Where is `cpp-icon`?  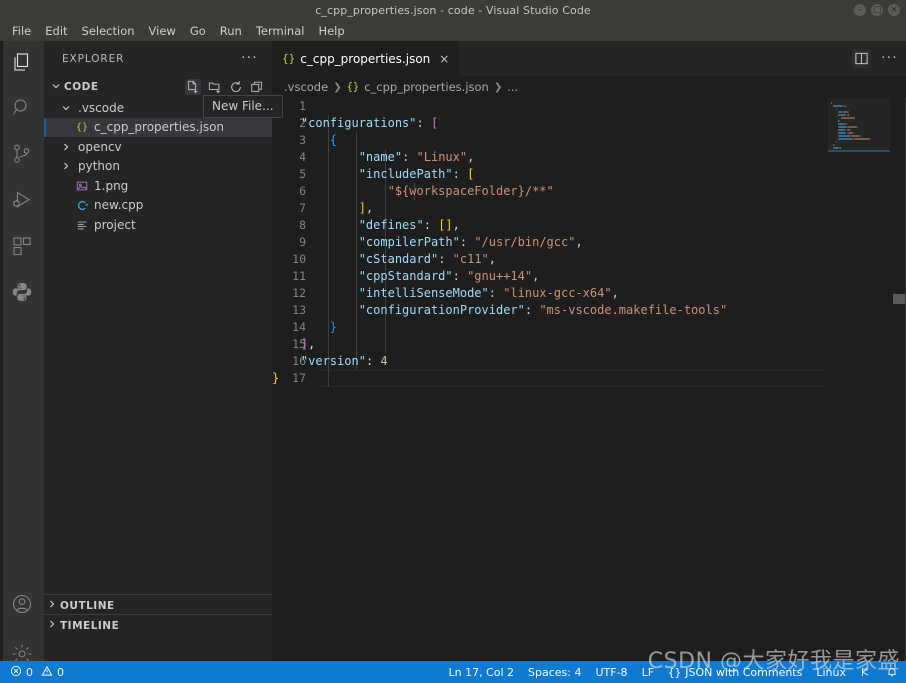 cpp-icon is located at coordinates (82, 205).